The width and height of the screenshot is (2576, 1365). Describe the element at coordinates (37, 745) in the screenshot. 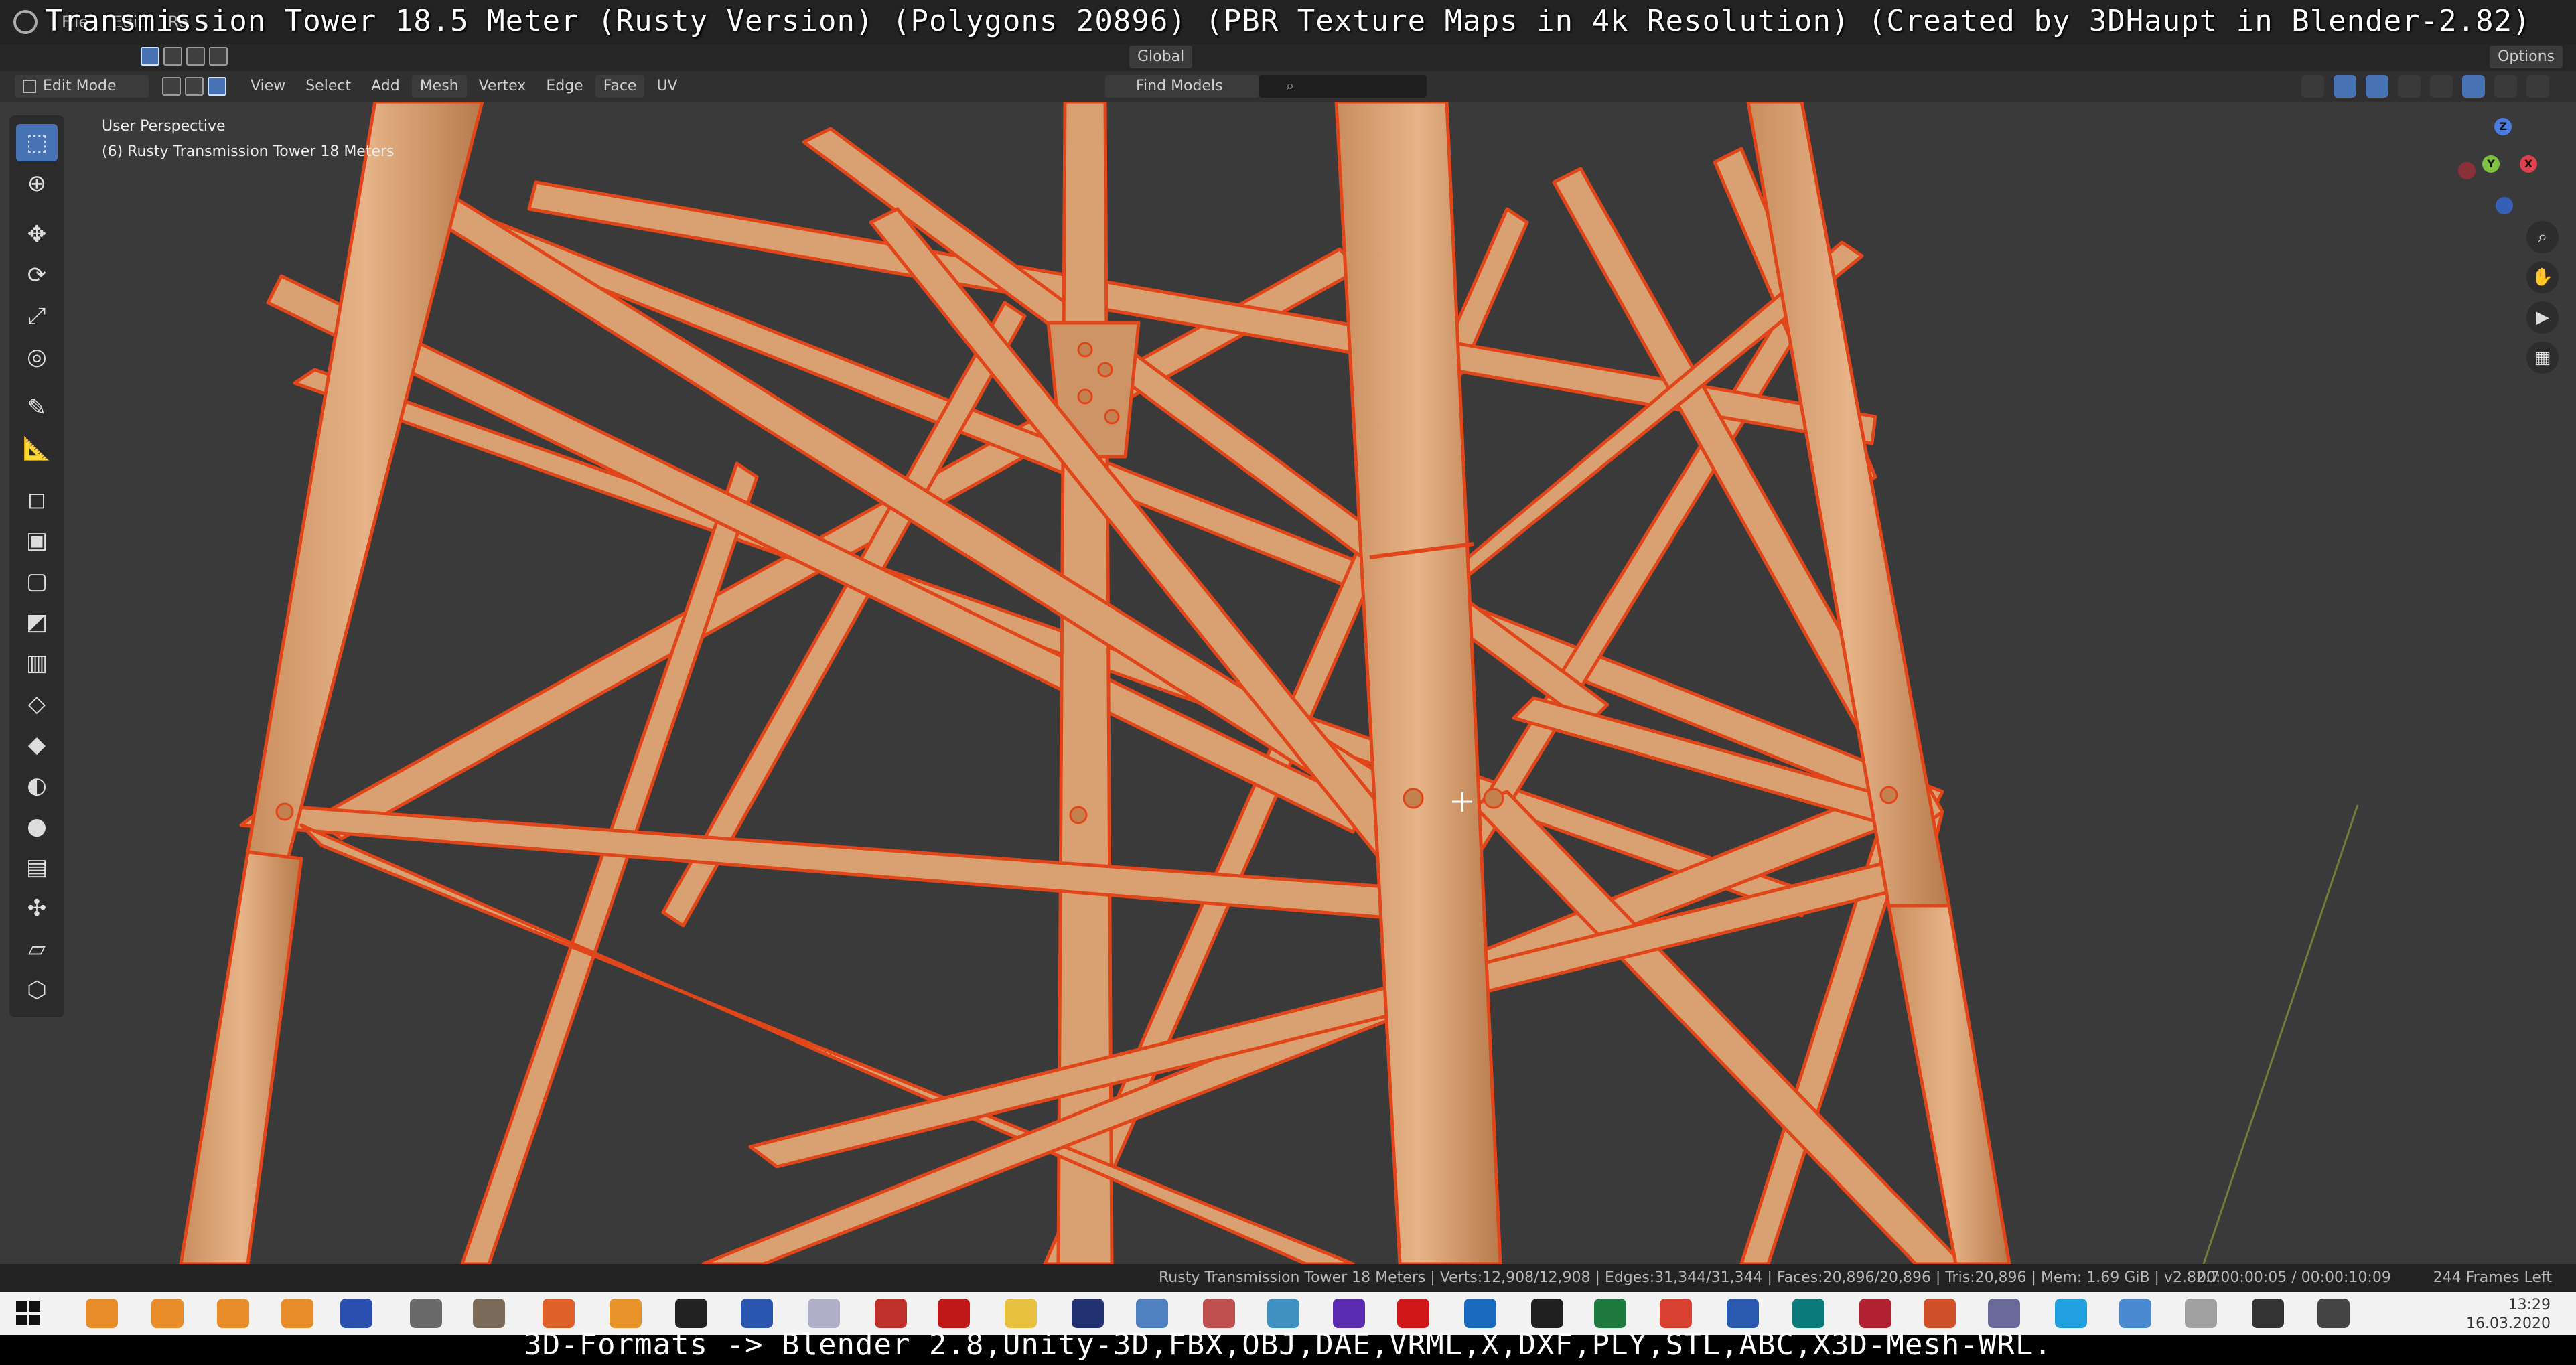

I see `poly-build-icon: ◆` at that location.